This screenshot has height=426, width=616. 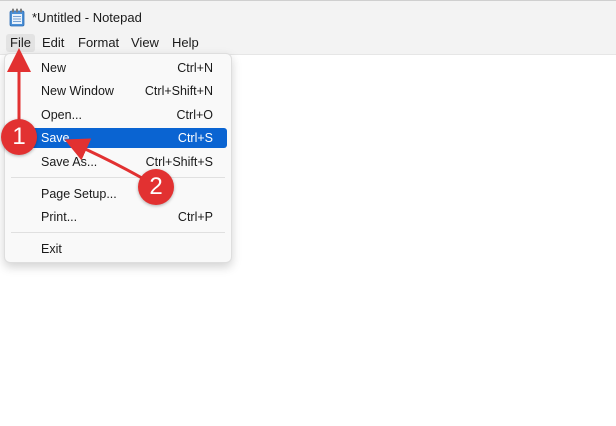 I want to click on menu-item-save: Save Ctrl+S, so click(x=118, y=138).